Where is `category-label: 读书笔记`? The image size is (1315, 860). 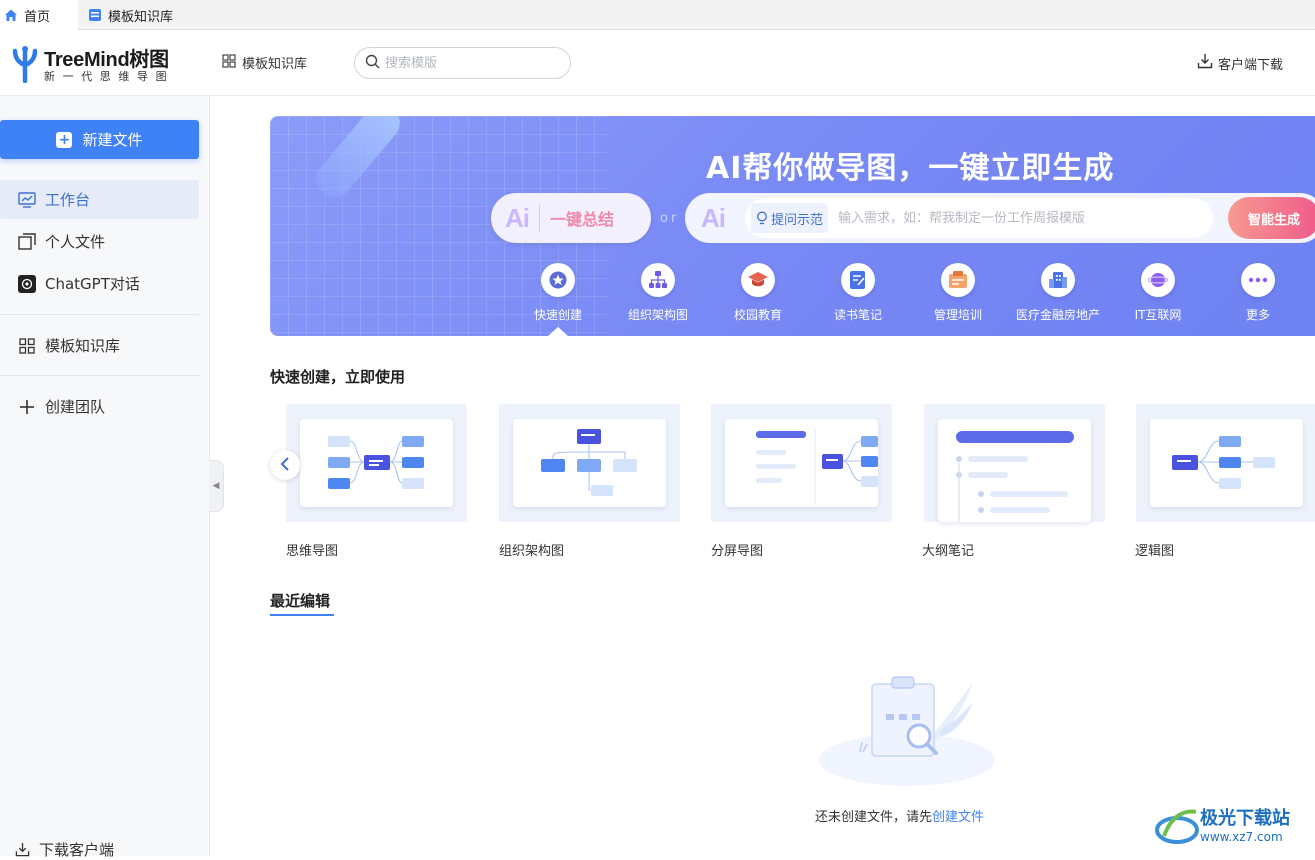
category-label: 读书笔记 is located at coordinates (857, 315).